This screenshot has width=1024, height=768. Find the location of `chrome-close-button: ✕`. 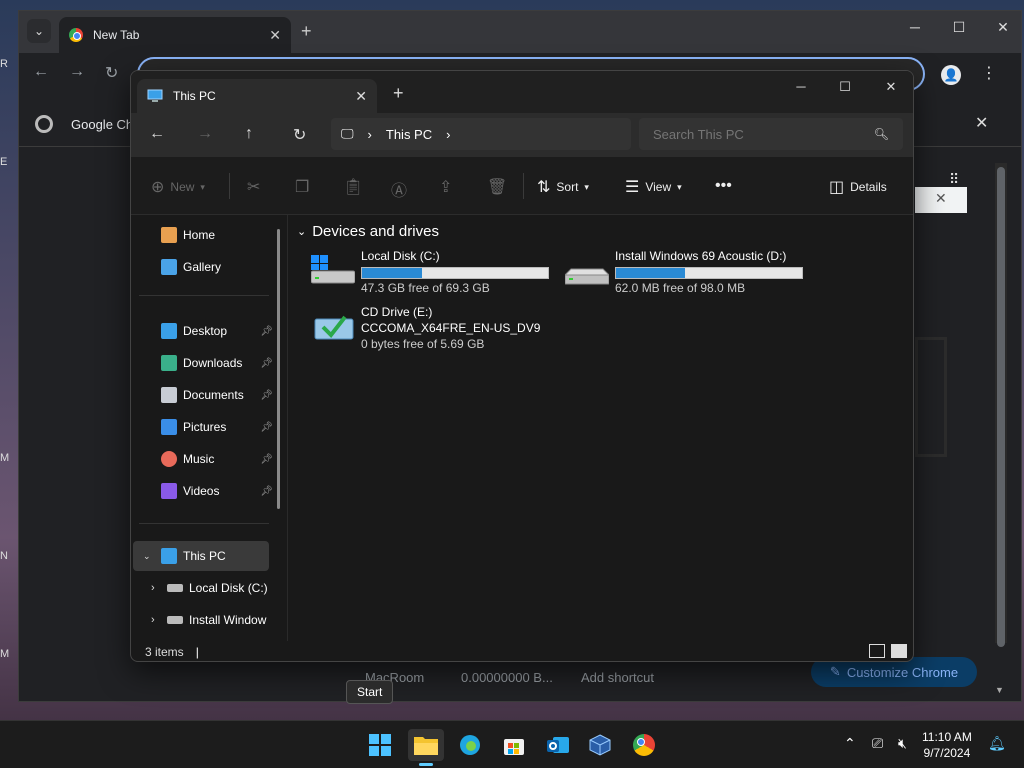

chrome-close-button: ✕ is located at coordinates (1003, 27).